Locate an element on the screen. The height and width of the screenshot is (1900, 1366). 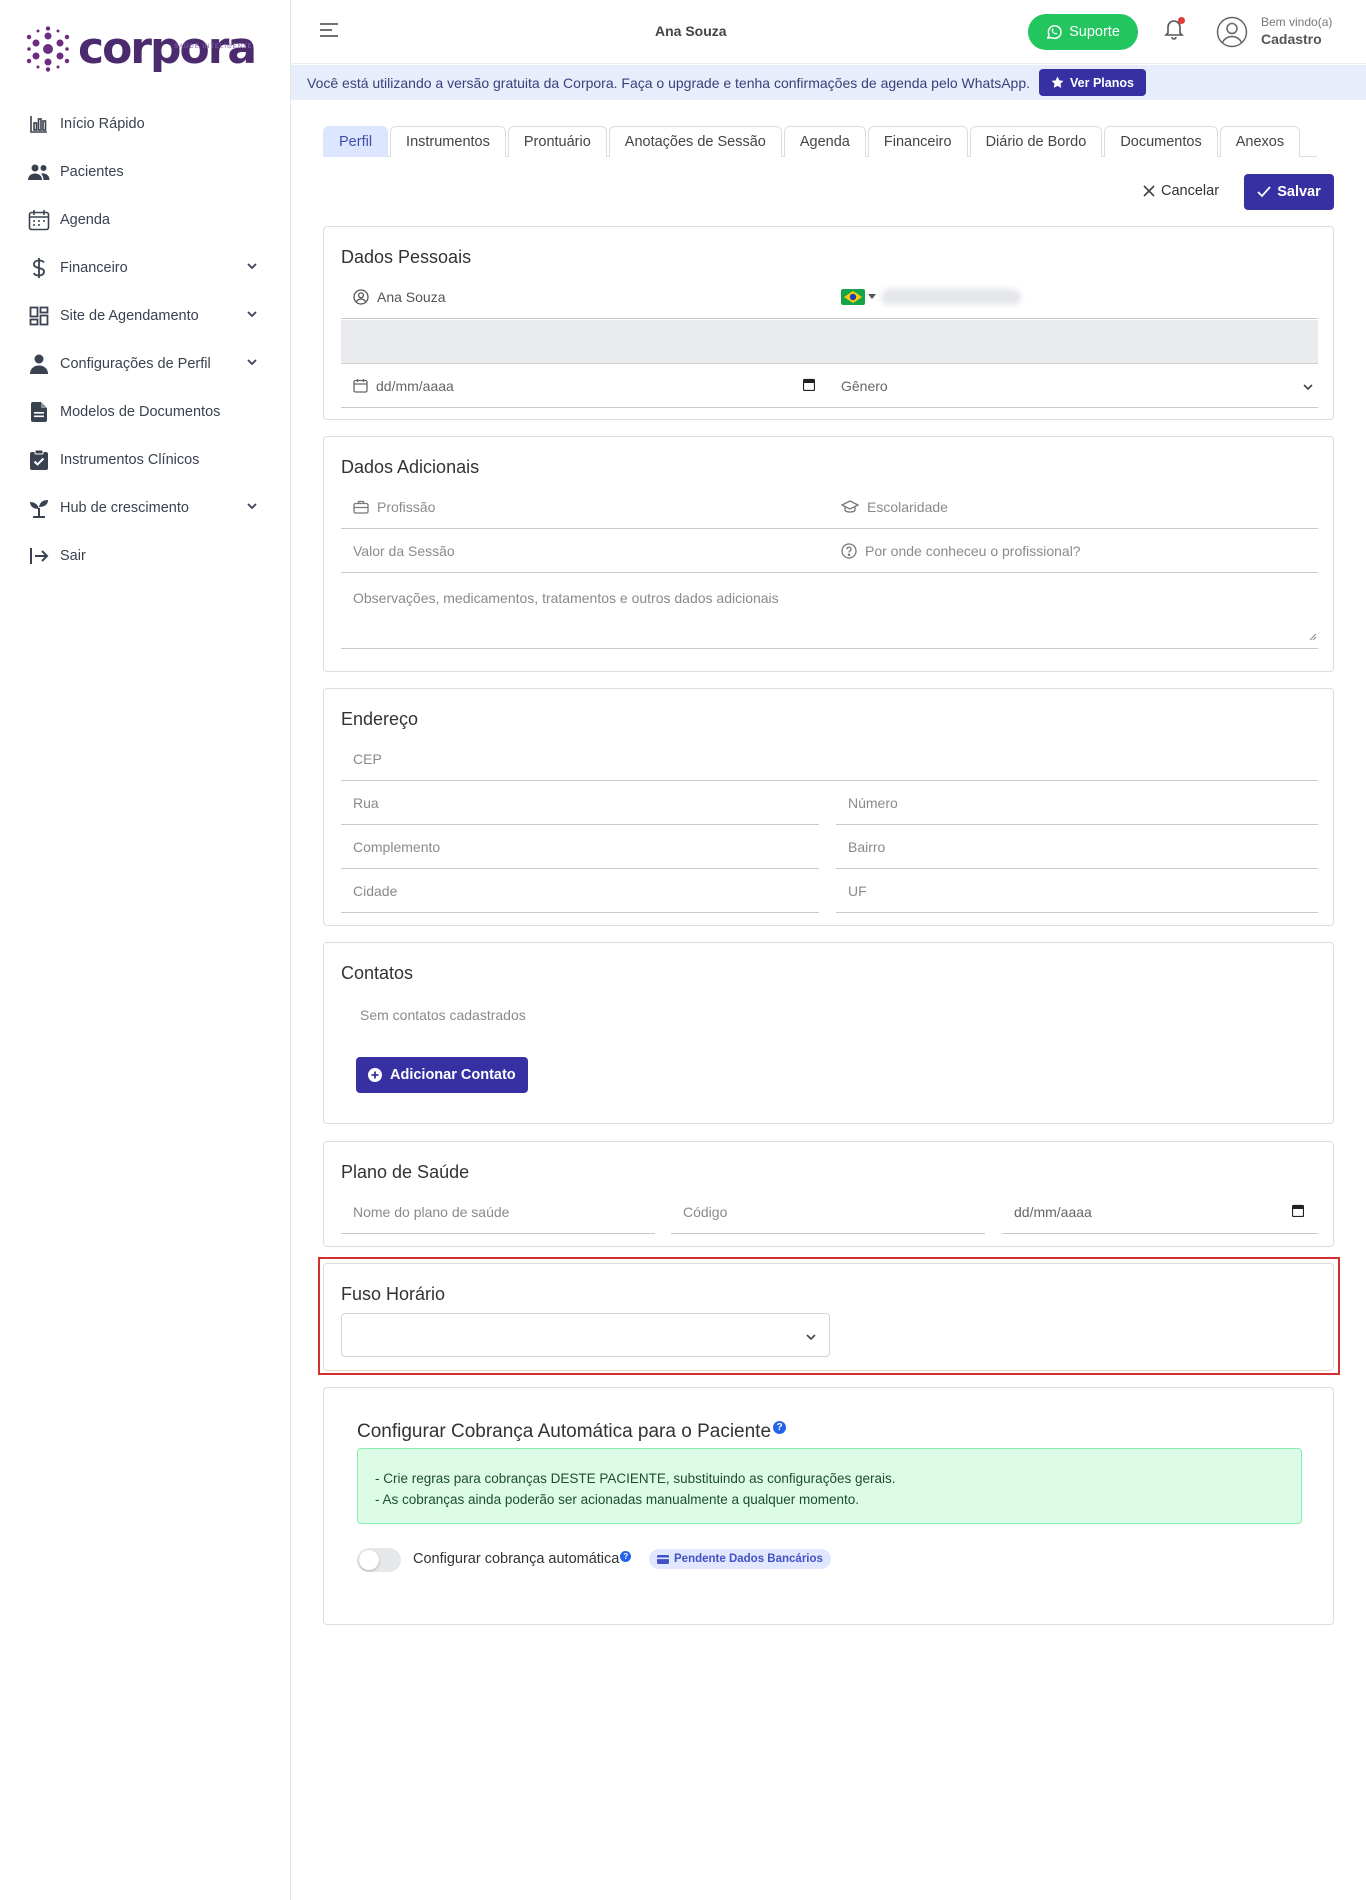
plano-date-placeholder: dd/mm/aaaa is located at coordinates (1053, 1211).